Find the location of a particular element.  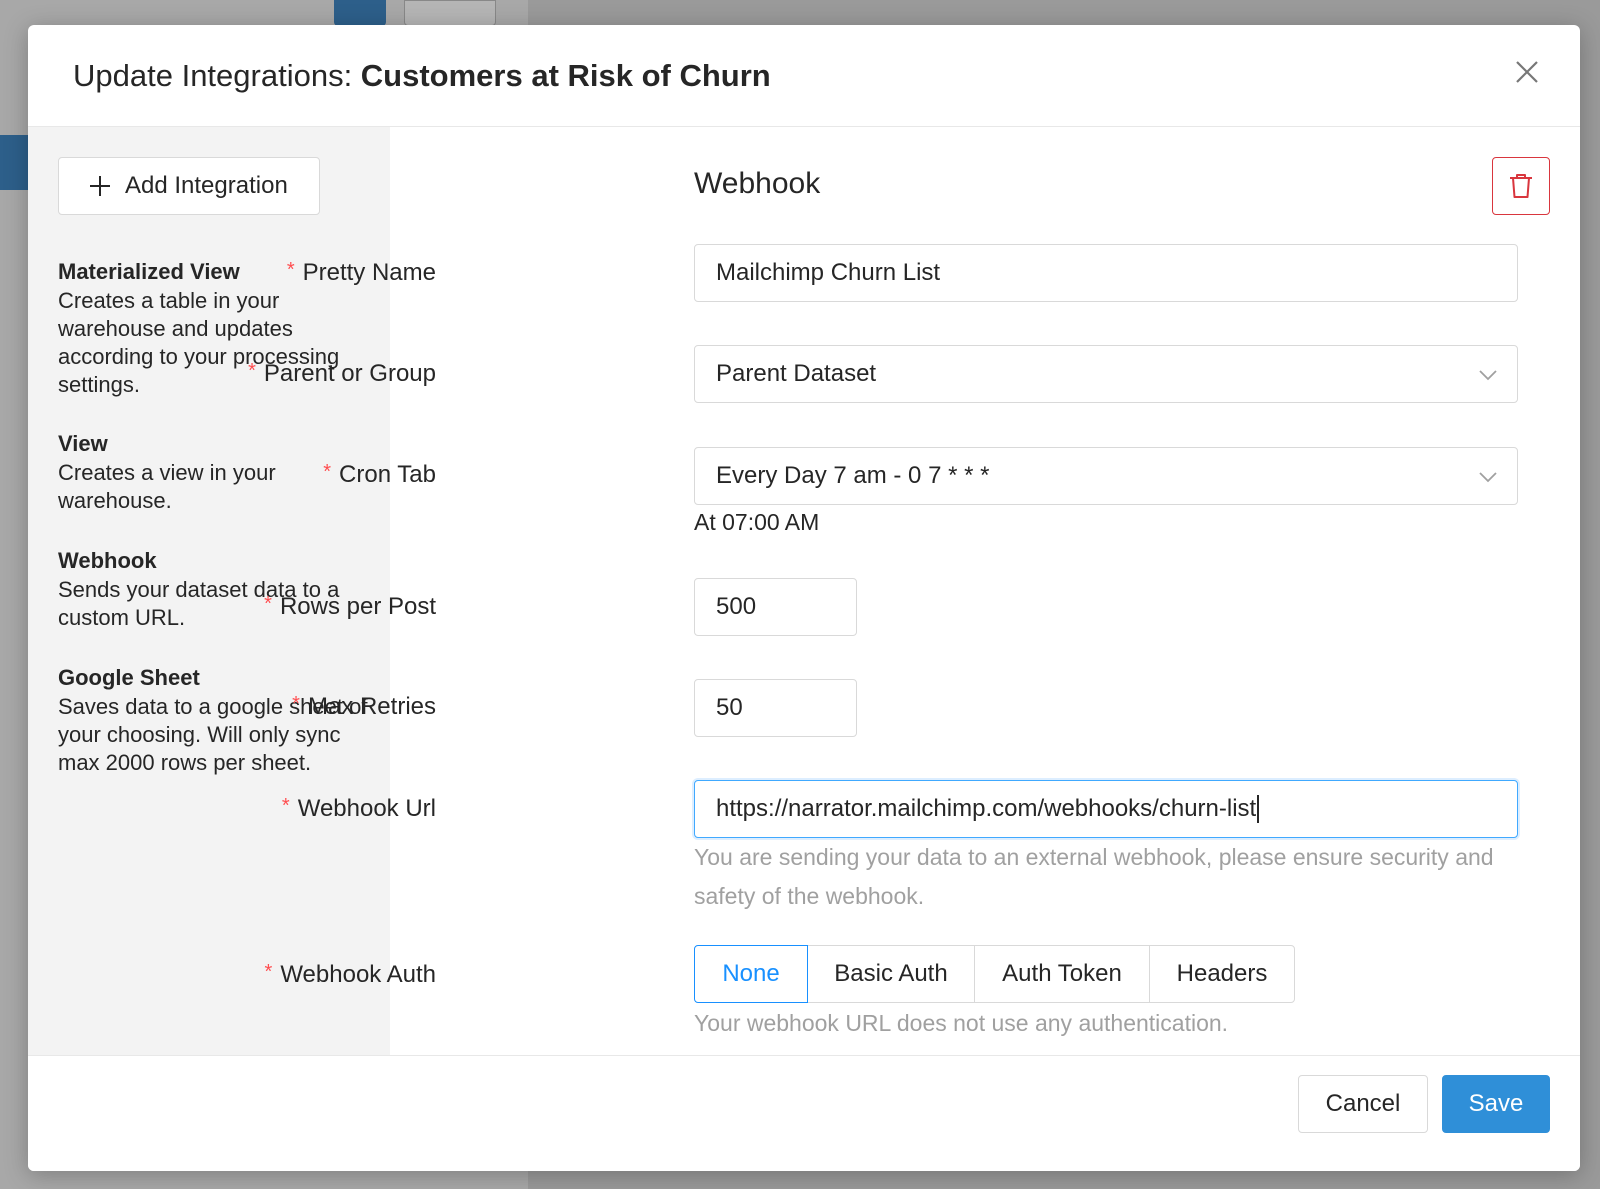

close-icon is located at coordinates (1527, 72).